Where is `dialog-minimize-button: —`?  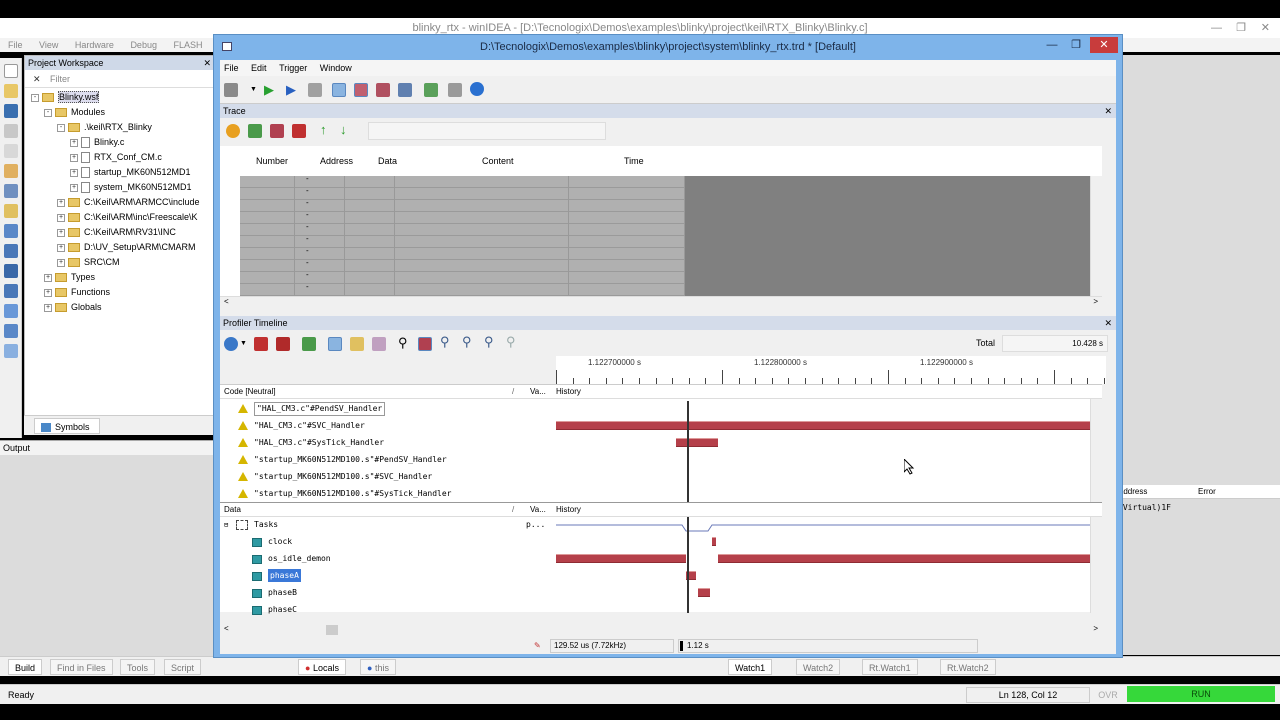 dialog-minimize-button: — is located at coordinates (1052, 45).